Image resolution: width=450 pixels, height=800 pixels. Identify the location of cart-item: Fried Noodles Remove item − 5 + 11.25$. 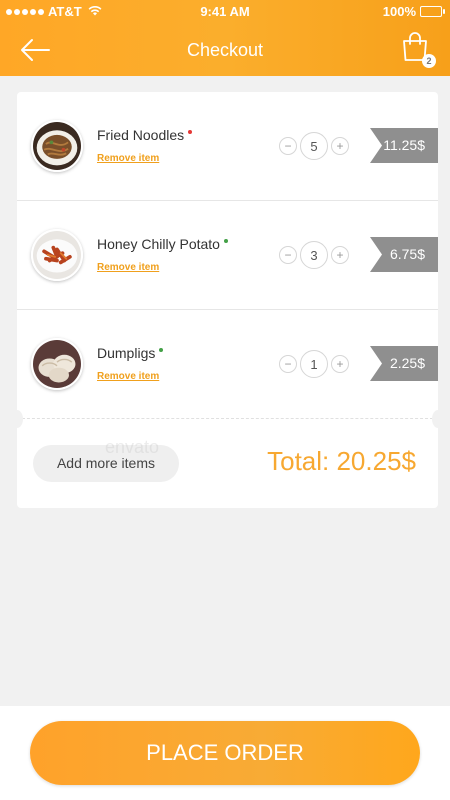
(227, 146).